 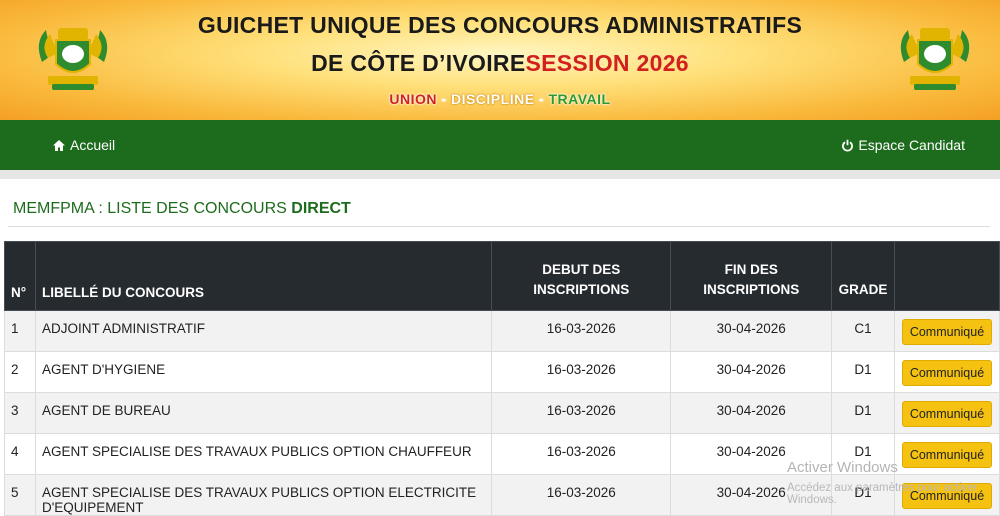 What do you see at coordinates (418, 63) in the screenshot?
I see `country-name: DE CÔTE D’IVOIRE` at bounding box center [418, 63].